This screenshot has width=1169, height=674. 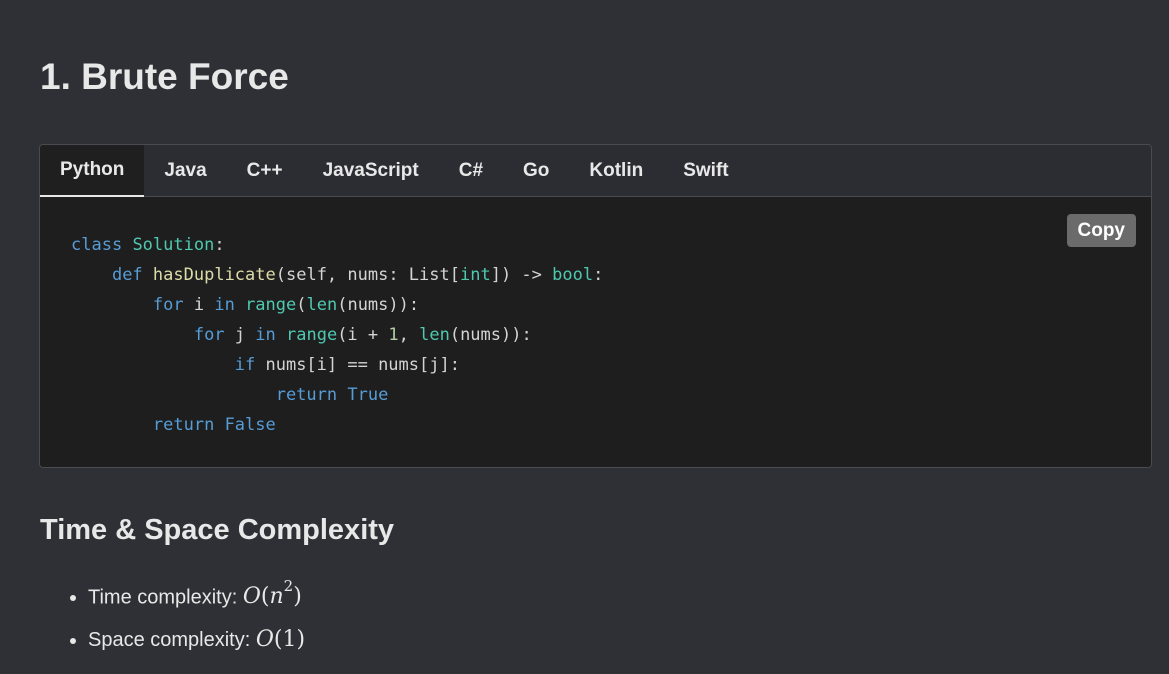 I want to click on math-symbol: n, so click(x=276, y=597).